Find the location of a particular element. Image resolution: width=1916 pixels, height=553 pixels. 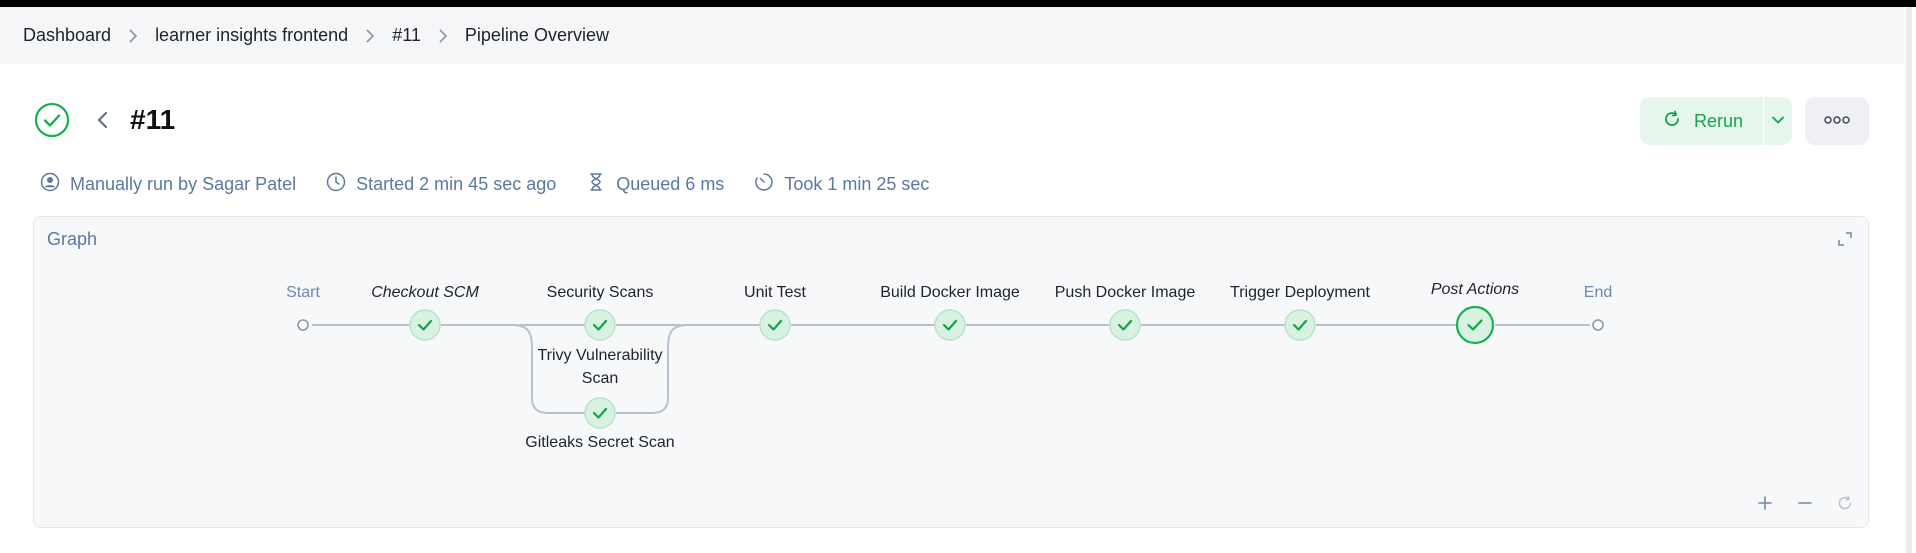

chevron-left-icon is located at coordinates (103, 120).